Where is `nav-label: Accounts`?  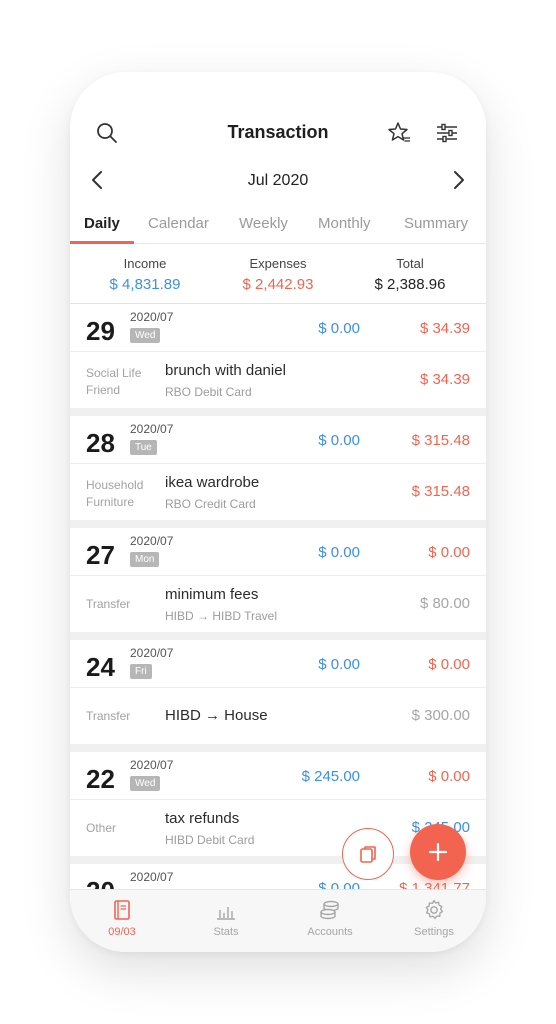 nav-label: Accounts is located at coordinates (330, 932).